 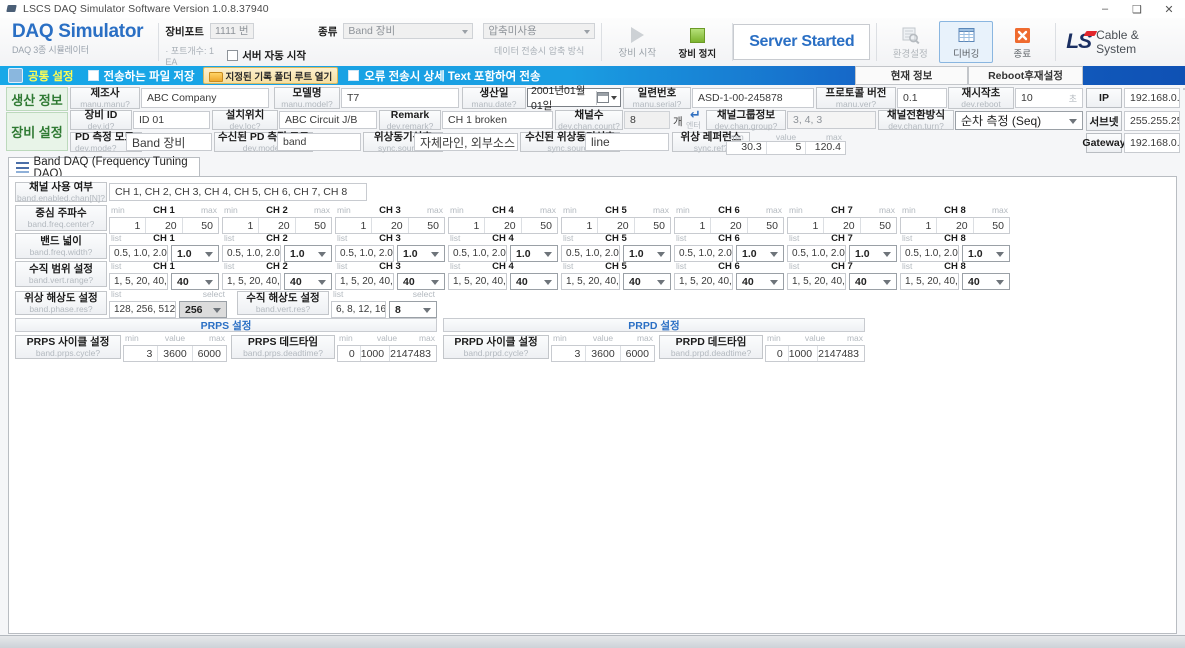 What do you see at coordinates (606, 97) in the screenshot?
I see `calendar-dropdown` at bounding box center [606, 97].